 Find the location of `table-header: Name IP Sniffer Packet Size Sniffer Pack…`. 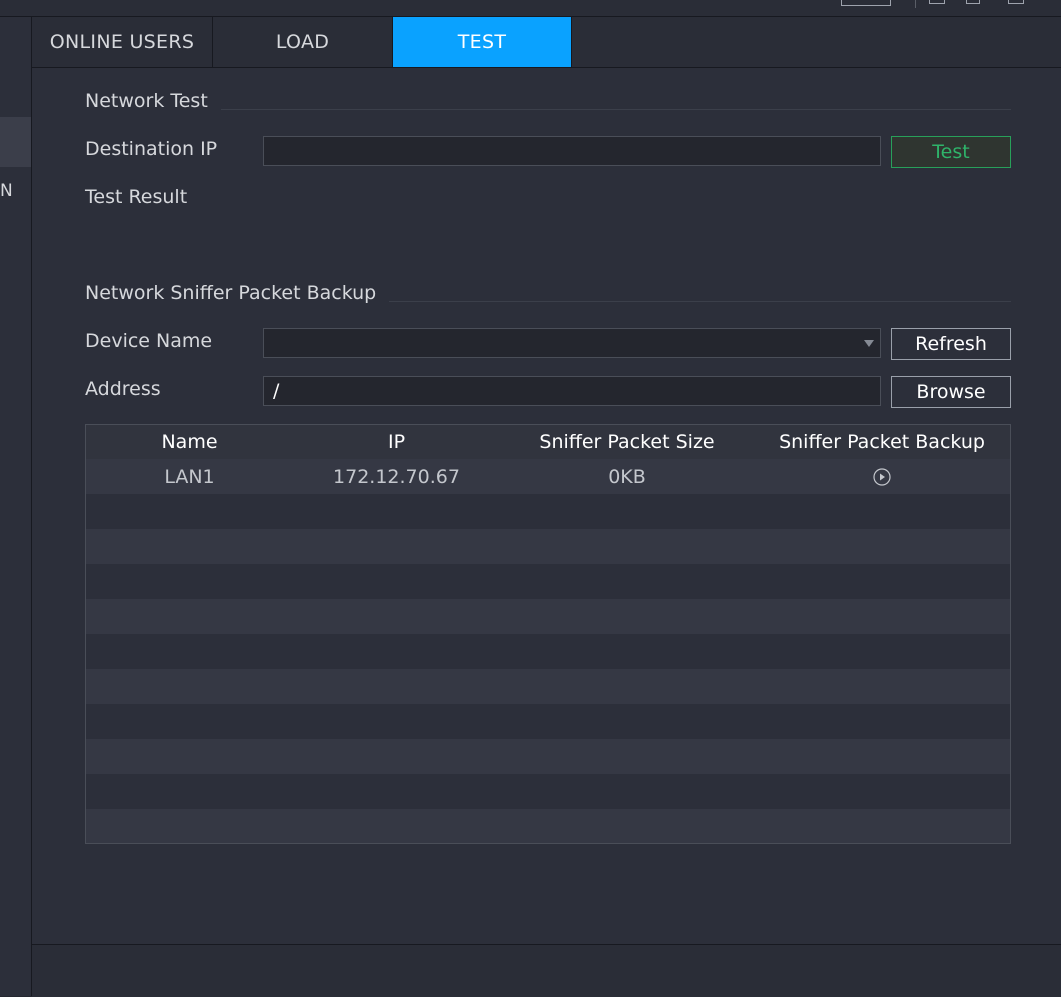

table-header: Name IP Sniffer Packet Size Sniffer Pack… is located at coordinates (548, 442).